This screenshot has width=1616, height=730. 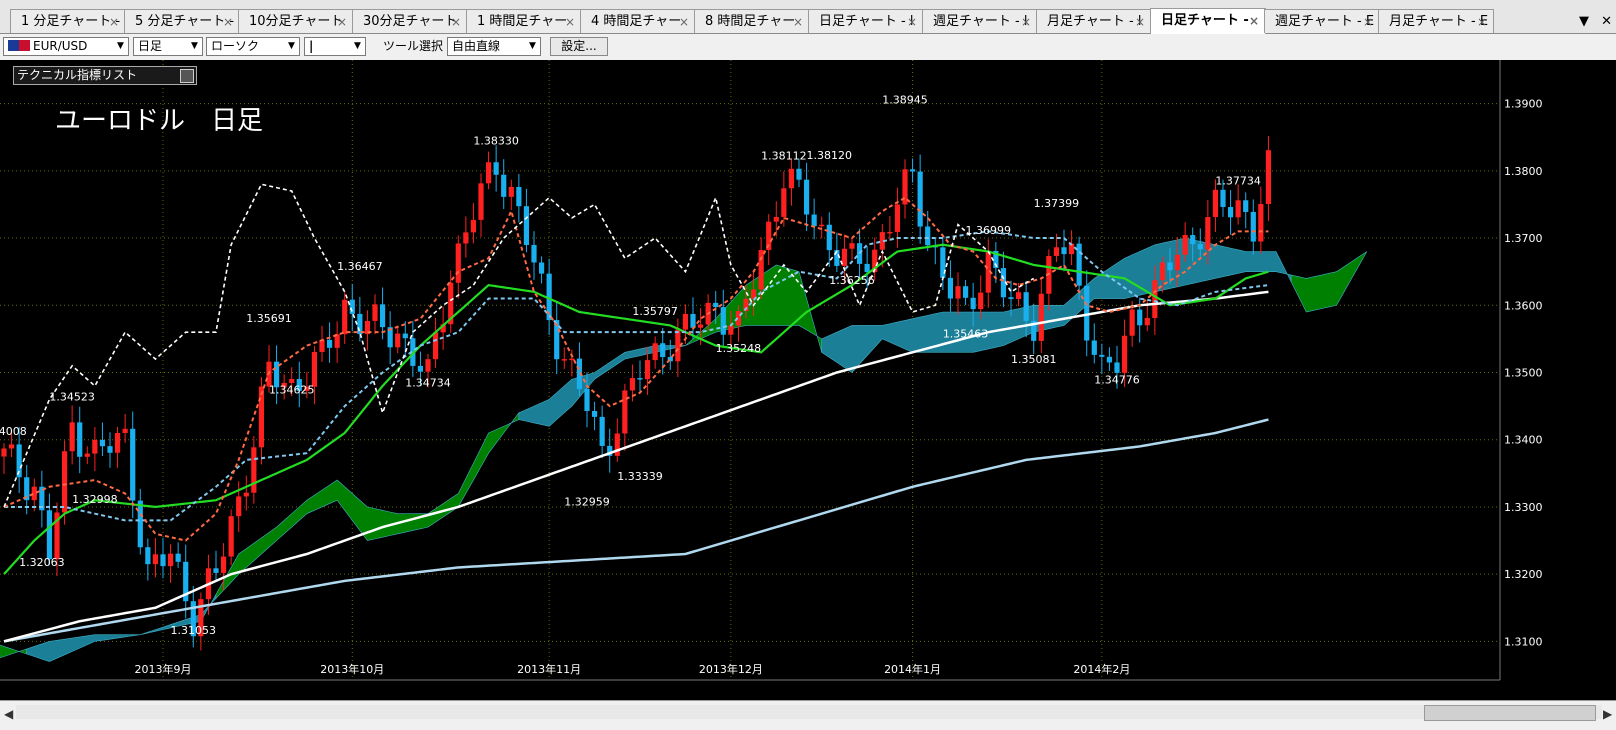 I want to click on scroll-thumb, so click(x=1510, y=713).